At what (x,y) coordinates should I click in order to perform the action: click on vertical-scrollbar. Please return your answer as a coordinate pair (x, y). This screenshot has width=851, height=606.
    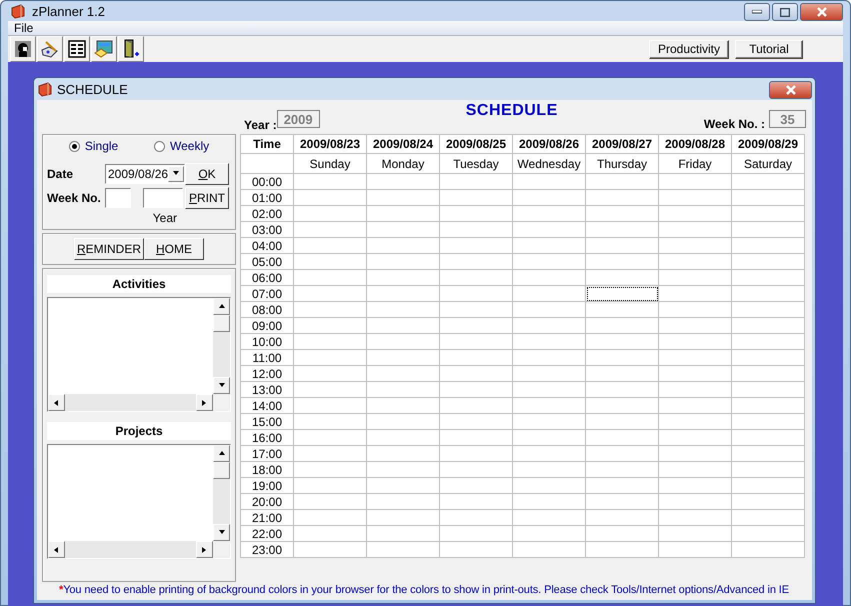
    Looking at the image, I should click on (221, 346).